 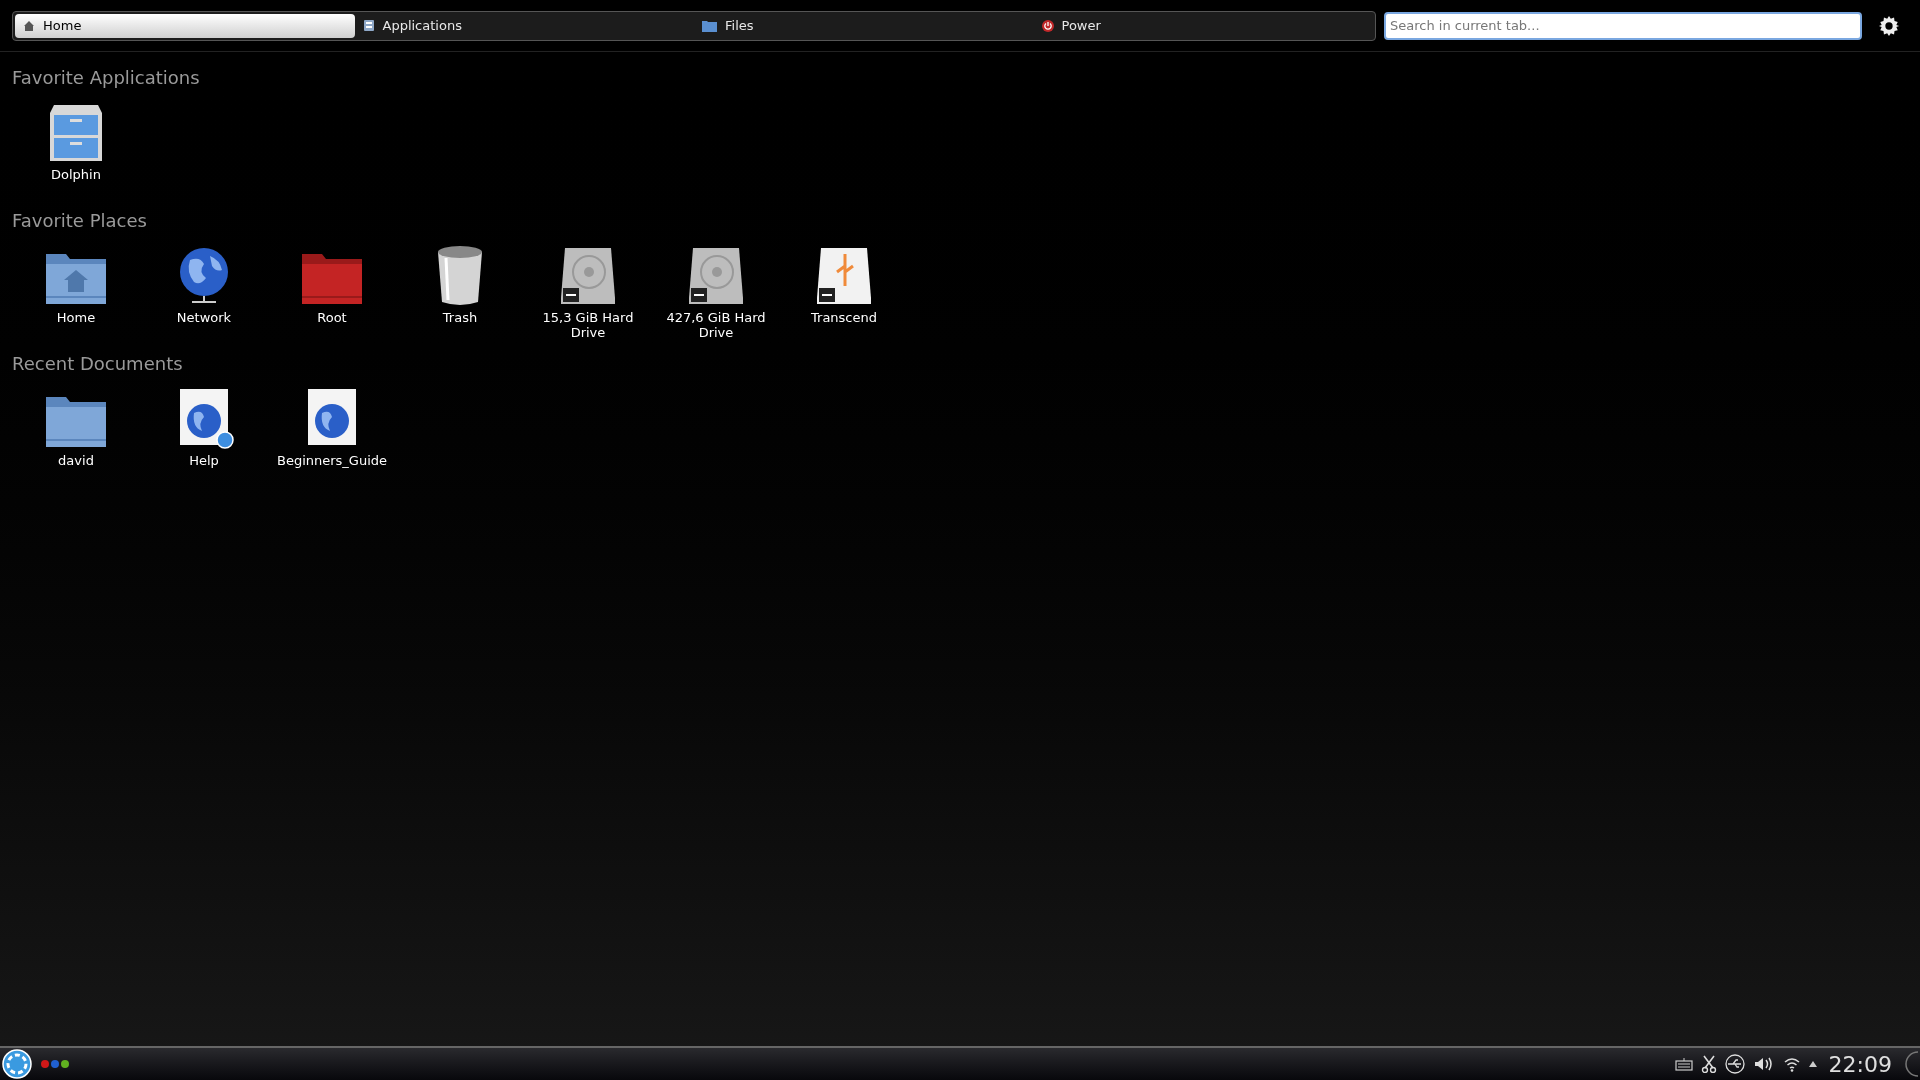 What do you see at coordinates (1708, 1064) in the screenshot?
I see `scissors-icon` at bounding box center [1708, 1064].